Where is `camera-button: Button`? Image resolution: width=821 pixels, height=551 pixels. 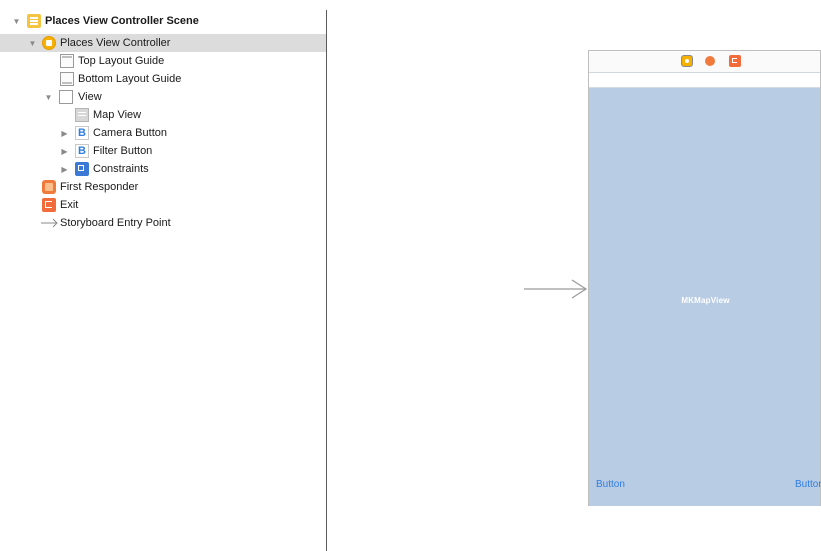
camera-button: Button is located at coordinates (610, 484).